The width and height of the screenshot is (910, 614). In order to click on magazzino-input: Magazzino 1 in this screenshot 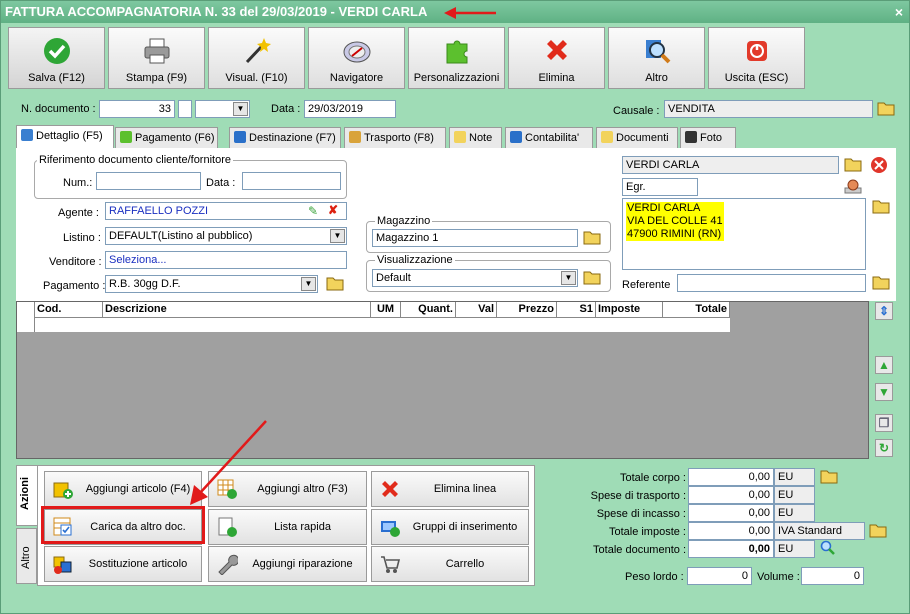, I will do `click(475, 238)`.